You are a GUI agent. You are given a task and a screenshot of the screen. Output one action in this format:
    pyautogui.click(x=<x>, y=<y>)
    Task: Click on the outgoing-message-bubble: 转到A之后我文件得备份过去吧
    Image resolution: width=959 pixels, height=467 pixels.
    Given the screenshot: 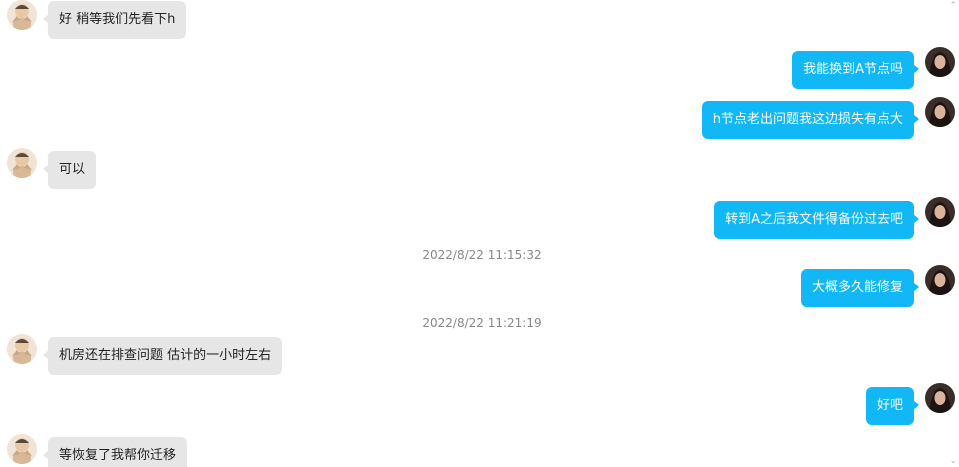 What is the action you would take?
    pyautogui.click(x=816, y=220)
    